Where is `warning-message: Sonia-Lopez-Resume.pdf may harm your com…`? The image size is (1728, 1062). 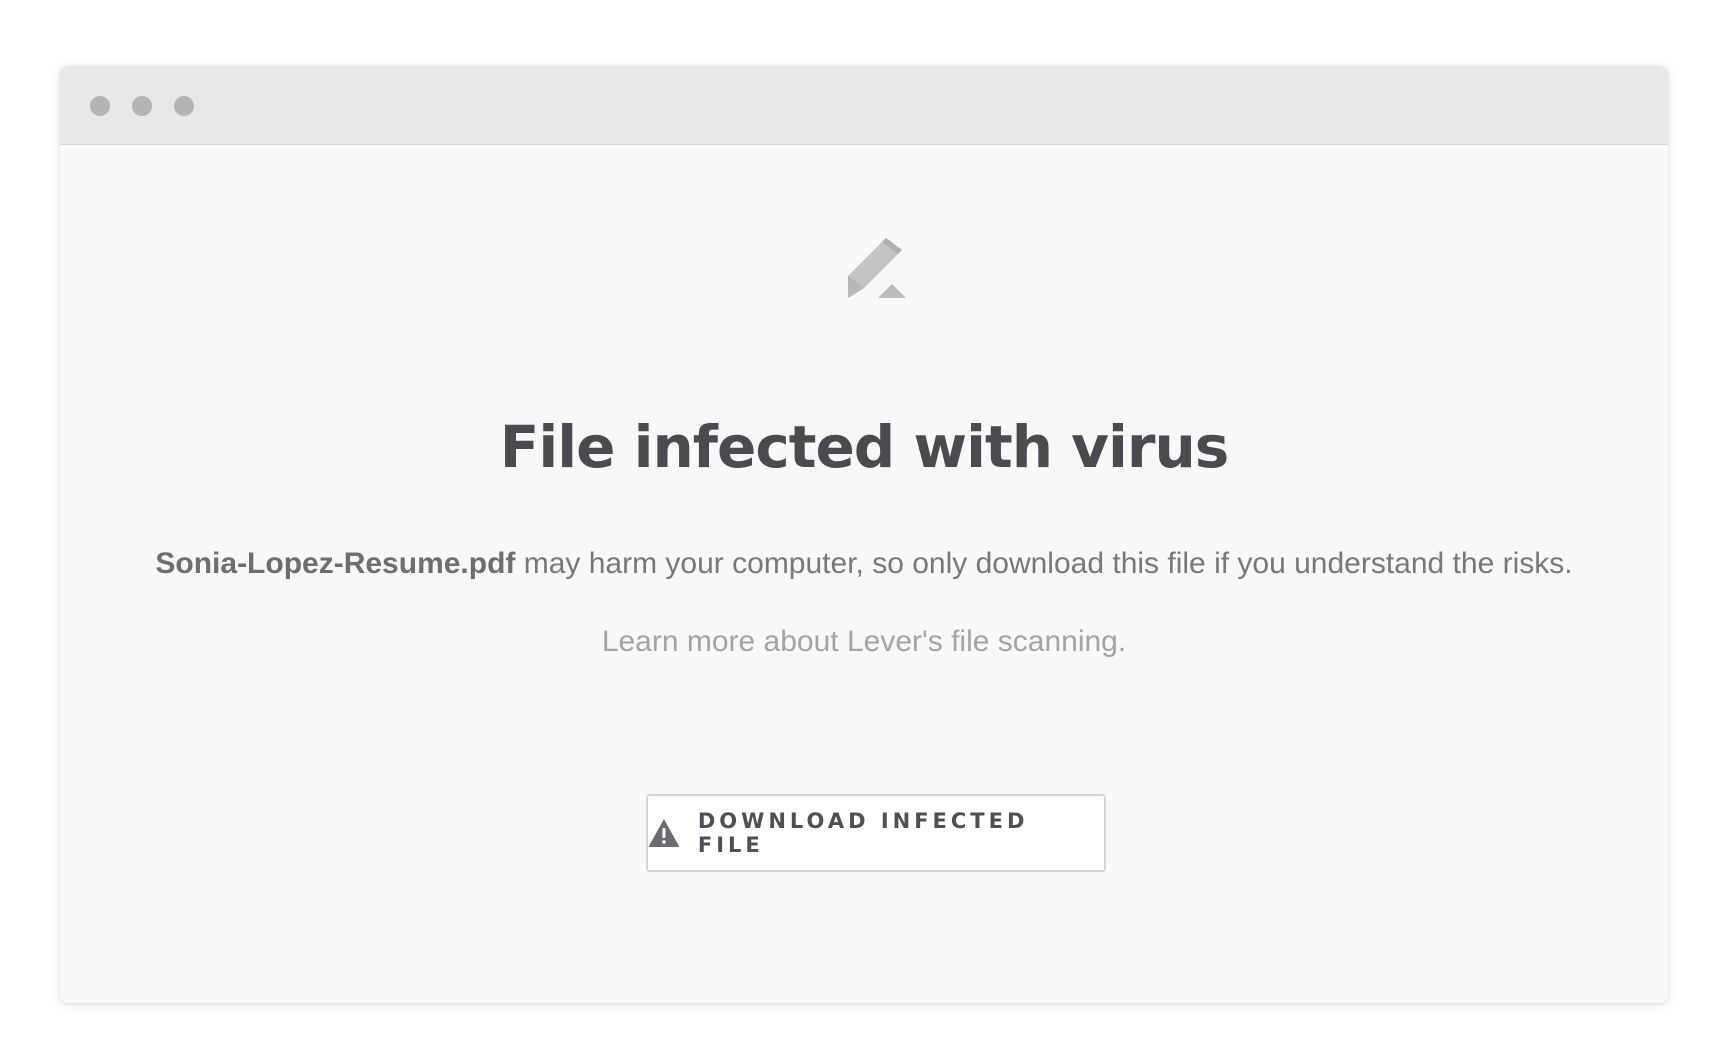 warning-message: Sonia-Lopez-Resume.pdf may harm your com… is located at coordinates (864, 564).